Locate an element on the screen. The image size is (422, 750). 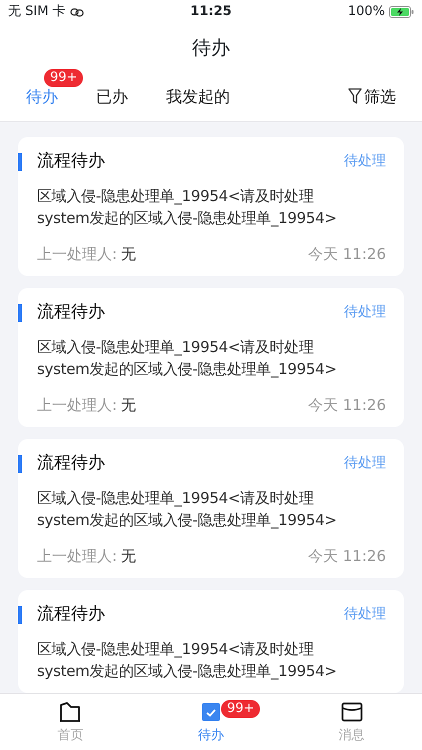
task-card: 流程待办 待处理 区域入侵-隐患处理单_19954<请及时处理 system发起的区域入侵-隐患处理单_19954> is located at coordinates (211, 641).